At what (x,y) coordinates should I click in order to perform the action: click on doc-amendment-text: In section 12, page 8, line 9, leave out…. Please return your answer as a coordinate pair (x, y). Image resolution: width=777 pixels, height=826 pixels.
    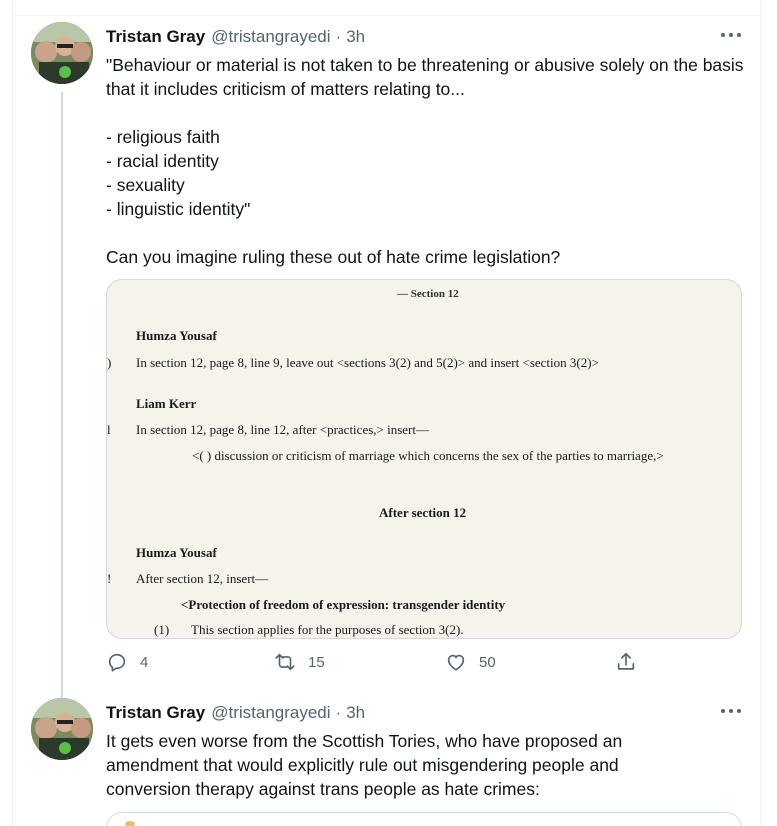
    Looking at the image, I should click on (367, 362).